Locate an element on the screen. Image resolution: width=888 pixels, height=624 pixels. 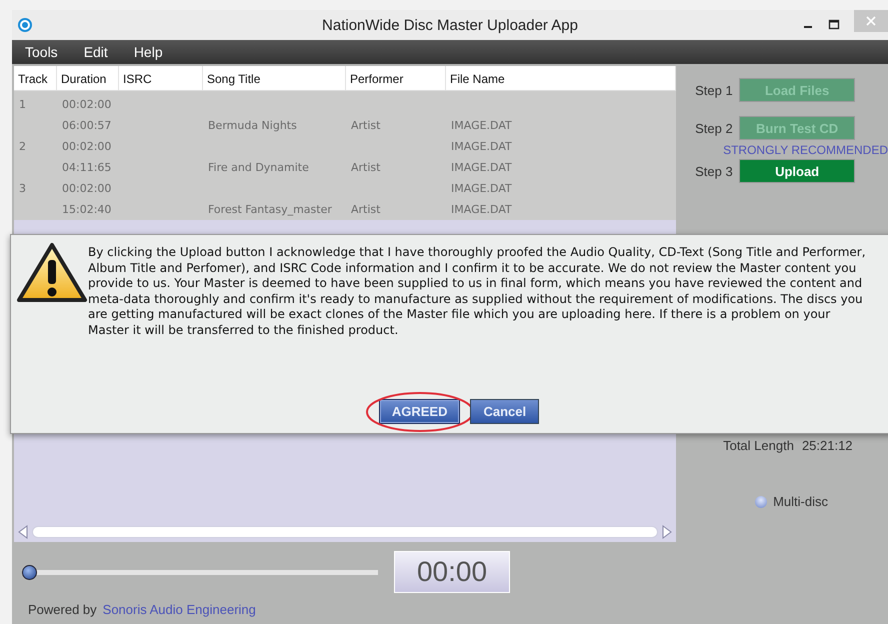
powered-by-label: Powered by is located at coordinates (62, 609).